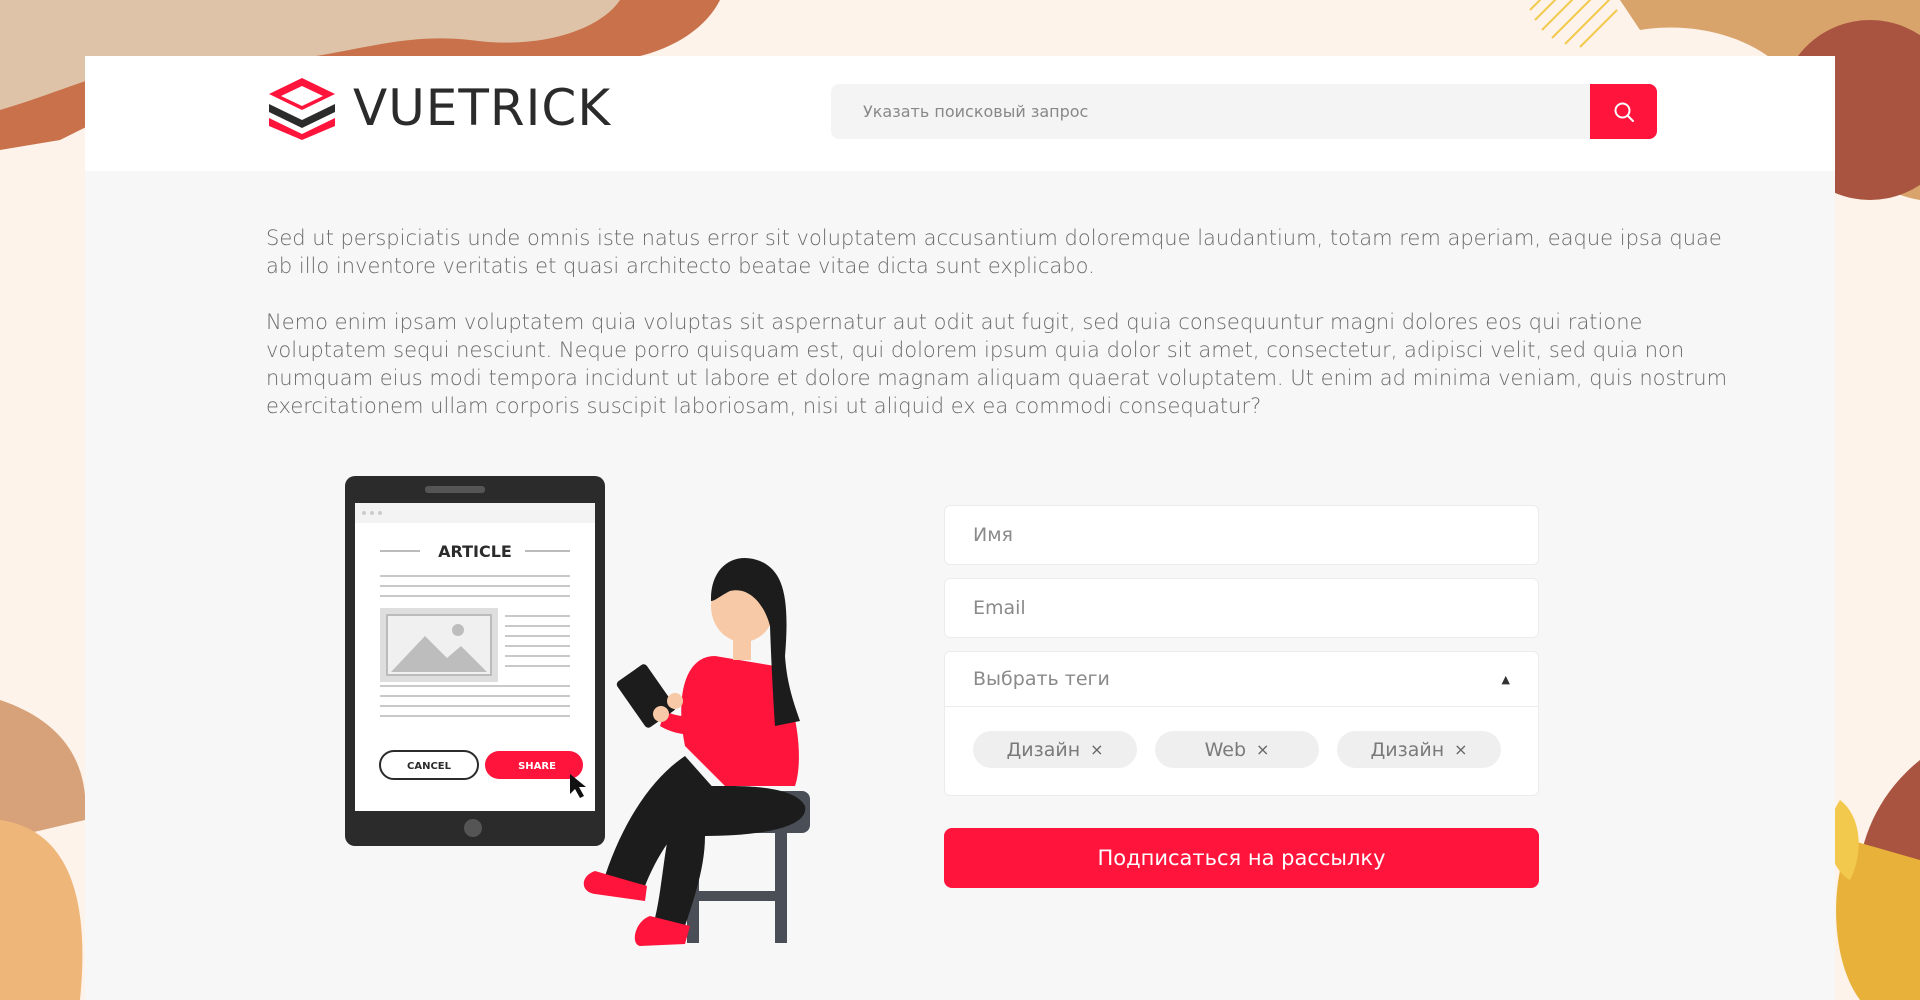 The width and height of the screenshot is (1920, 1000). What do you see at coordinates (1505, 679) in the screenshot?
I see `dropdown-arrow-icon: ▲` at bounding box center [1505, 679].